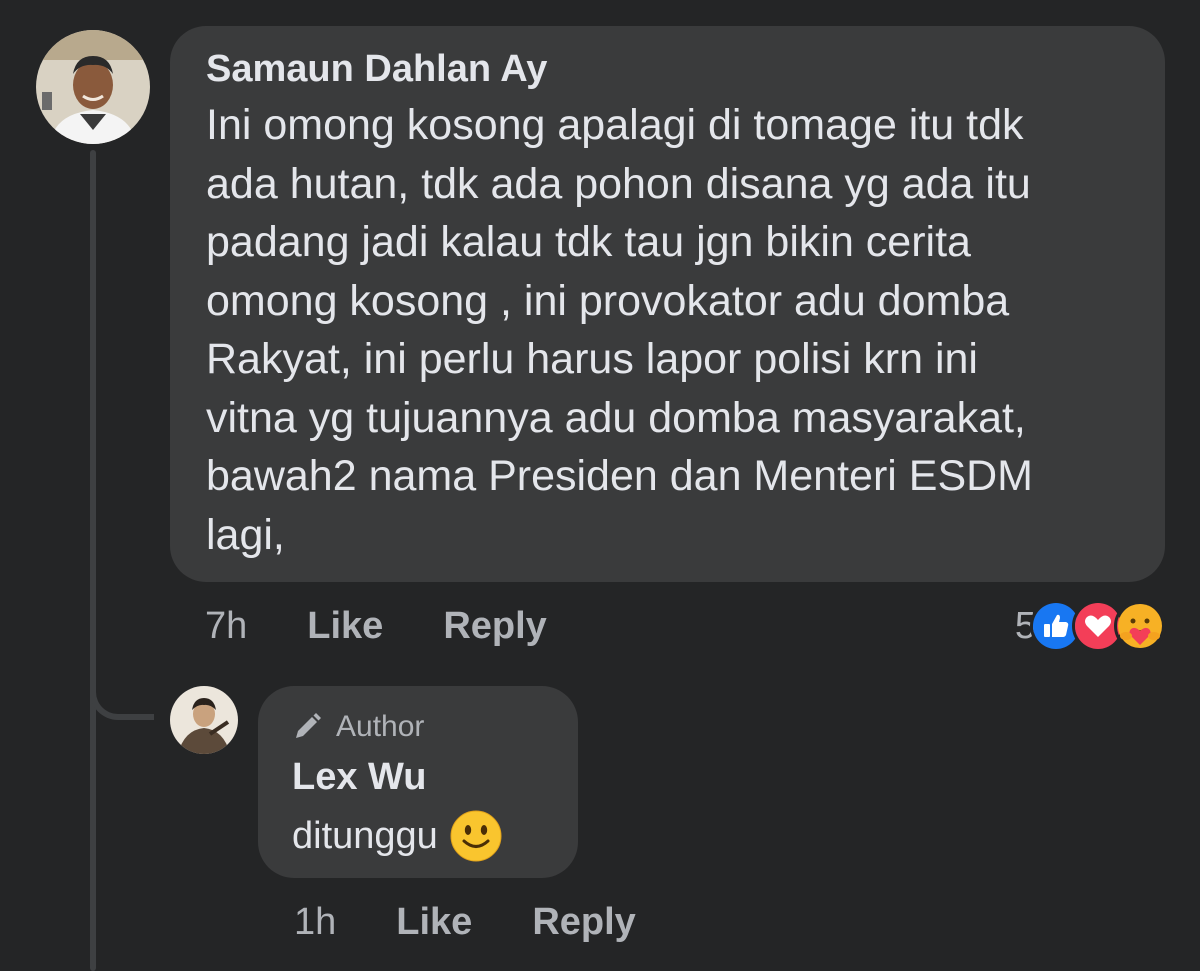  What do you see at coordinates (93, 560) in the screenshot?
I see `thread-line` at bounding box center [93, 560].